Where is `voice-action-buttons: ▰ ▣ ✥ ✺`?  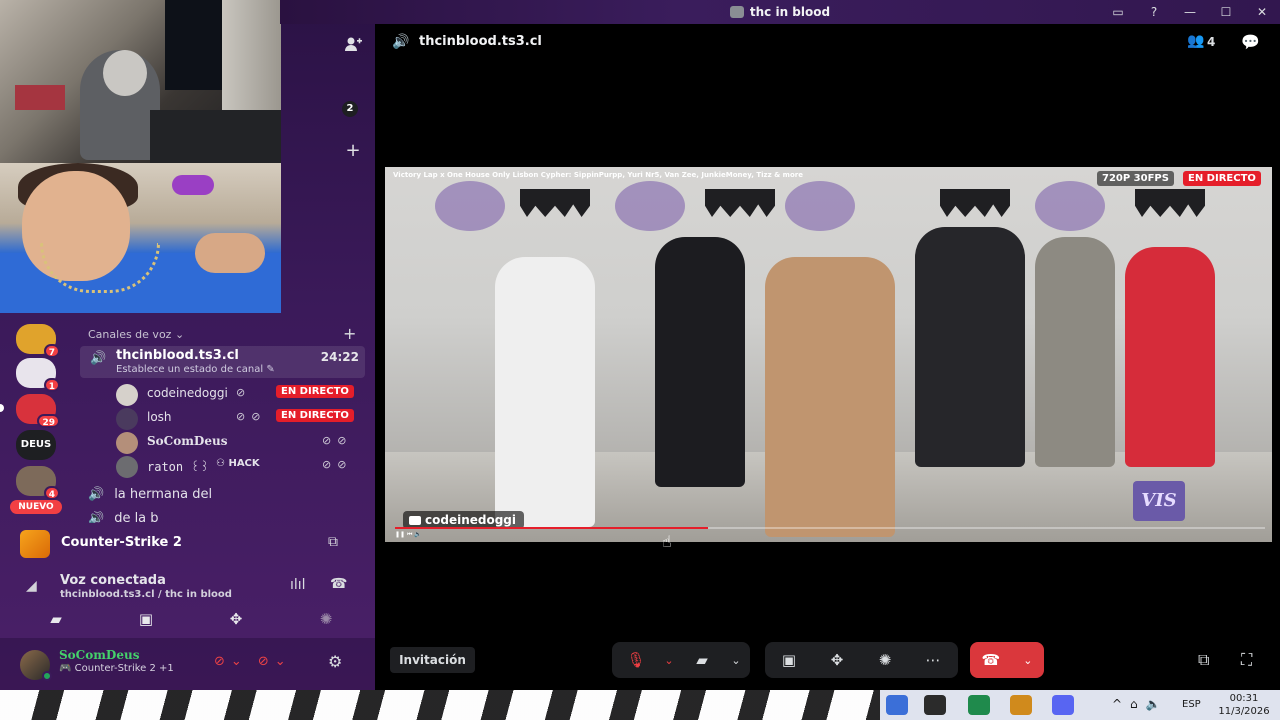 voice-action-buttons: ▰ ▣ ✥ ✺ is located at coordinates (191, 620).